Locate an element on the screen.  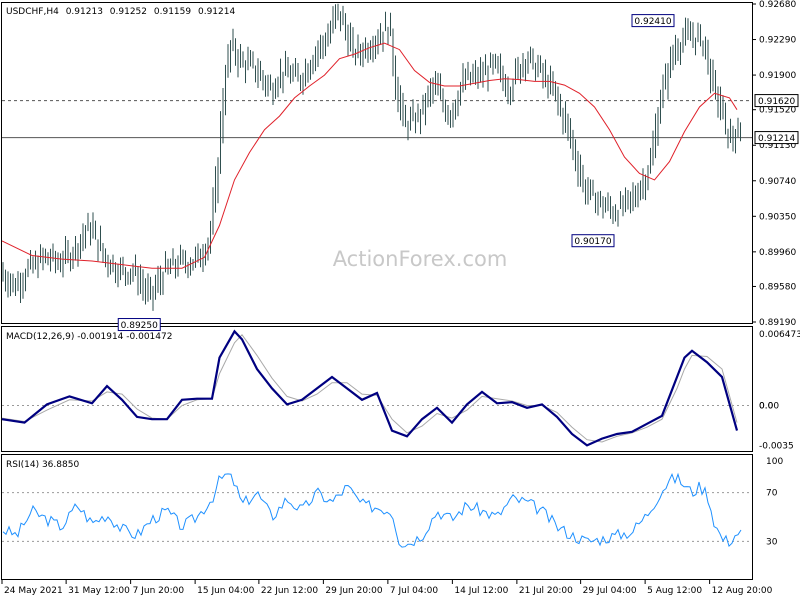
xtick-label: 29 Jul 04:00 is located at coordinates (610, 591).